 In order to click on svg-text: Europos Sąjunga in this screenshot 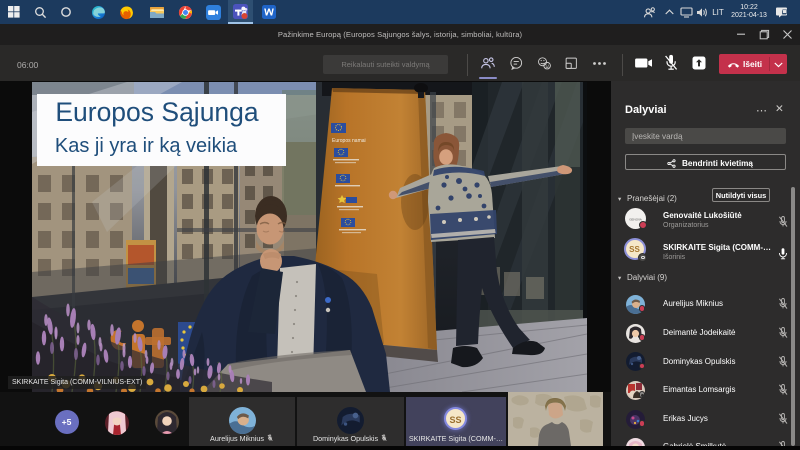, I will do `click(157, 112)`.